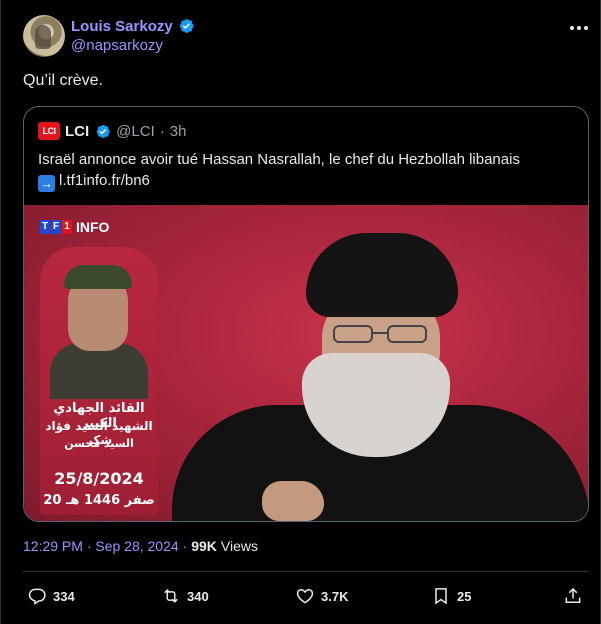 This screenshot has width=601, height=624. I want to click on avatar, so click(44, 36).